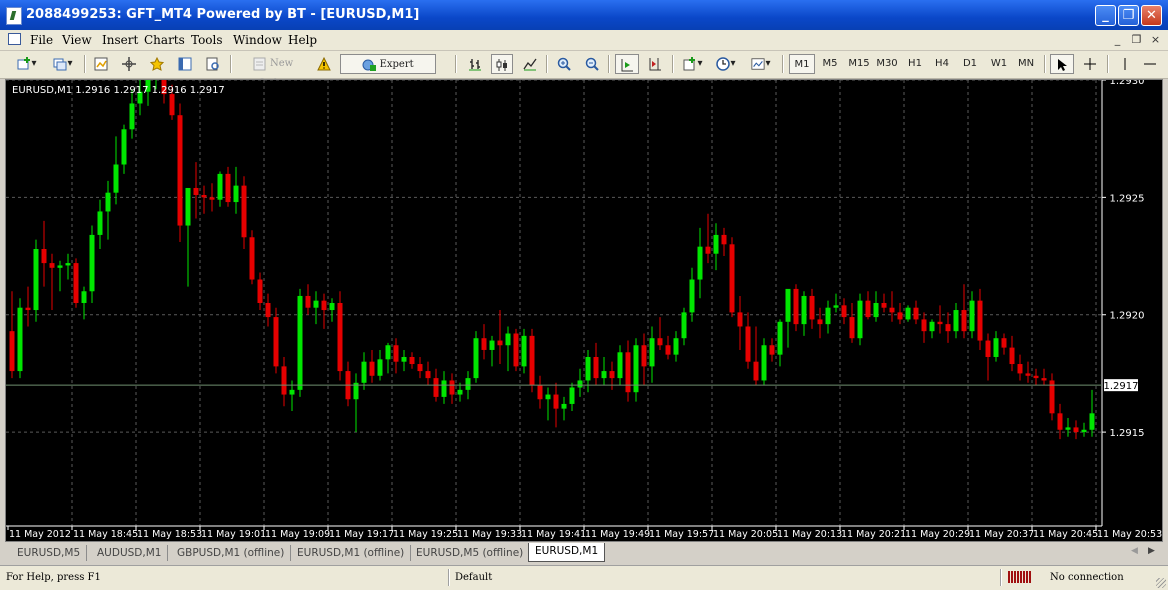 This screenshot has height=590, width=1168. Describe the element at coordinates (53, 577) in the screenshot. I see `status-help-text: For Help, press F1` at that location.